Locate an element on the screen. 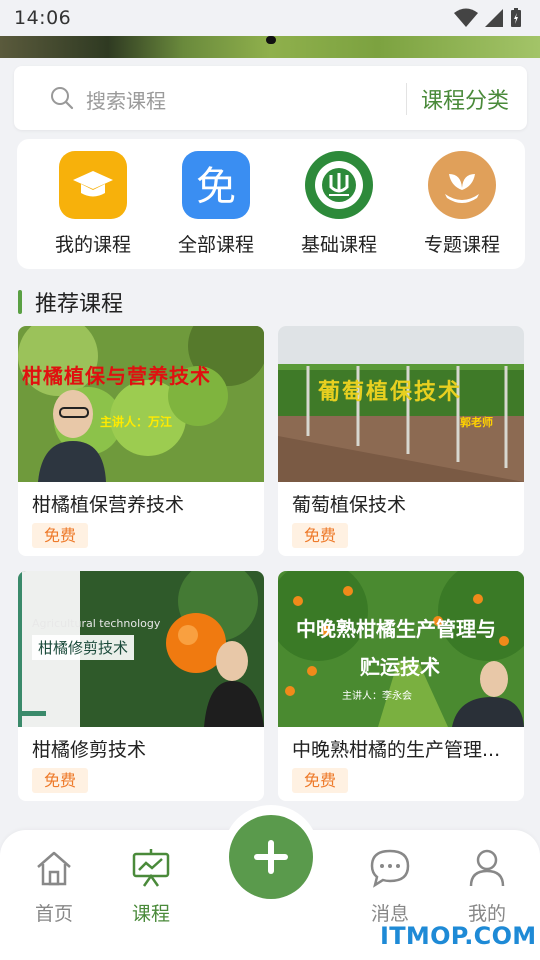 The width and height of the screenshot is (540, 960). course-card: 柑橘修剪技术 Agricultural technology 柑橘修剪技术 免费 is located at coordinates (141, 686).